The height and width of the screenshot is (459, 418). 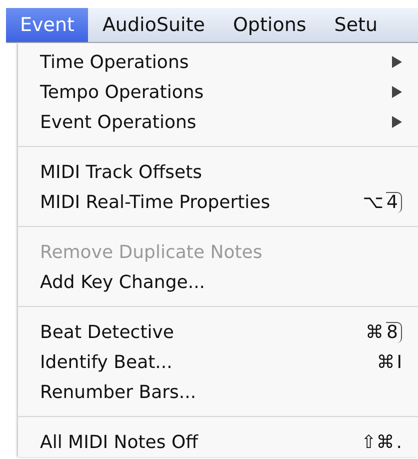 I want to click on keyboard-shortcut: ⌘ 8, so click(x=384, y=332).